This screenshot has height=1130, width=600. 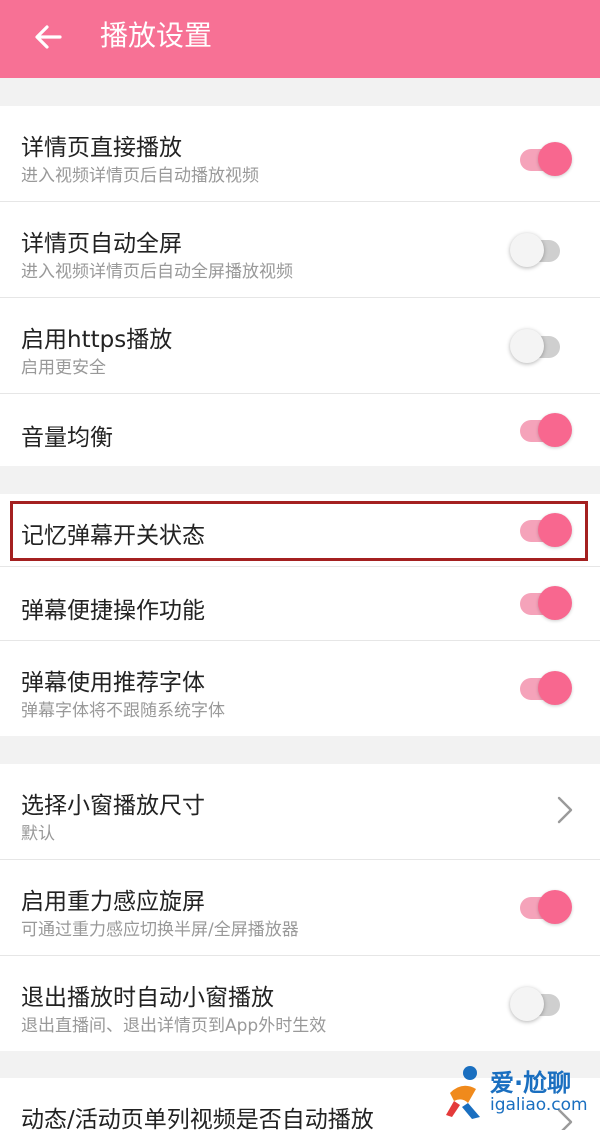 What do you see at coordinates (300, 39) in the screenshot?
I see `app-bar: 播放设置` at bounding box center [300, 39].